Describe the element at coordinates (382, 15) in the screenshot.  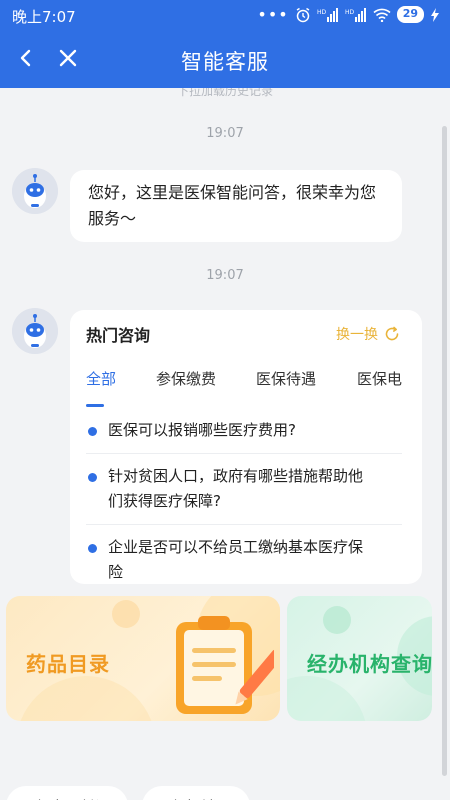
I see `wifi-icon` at that location.